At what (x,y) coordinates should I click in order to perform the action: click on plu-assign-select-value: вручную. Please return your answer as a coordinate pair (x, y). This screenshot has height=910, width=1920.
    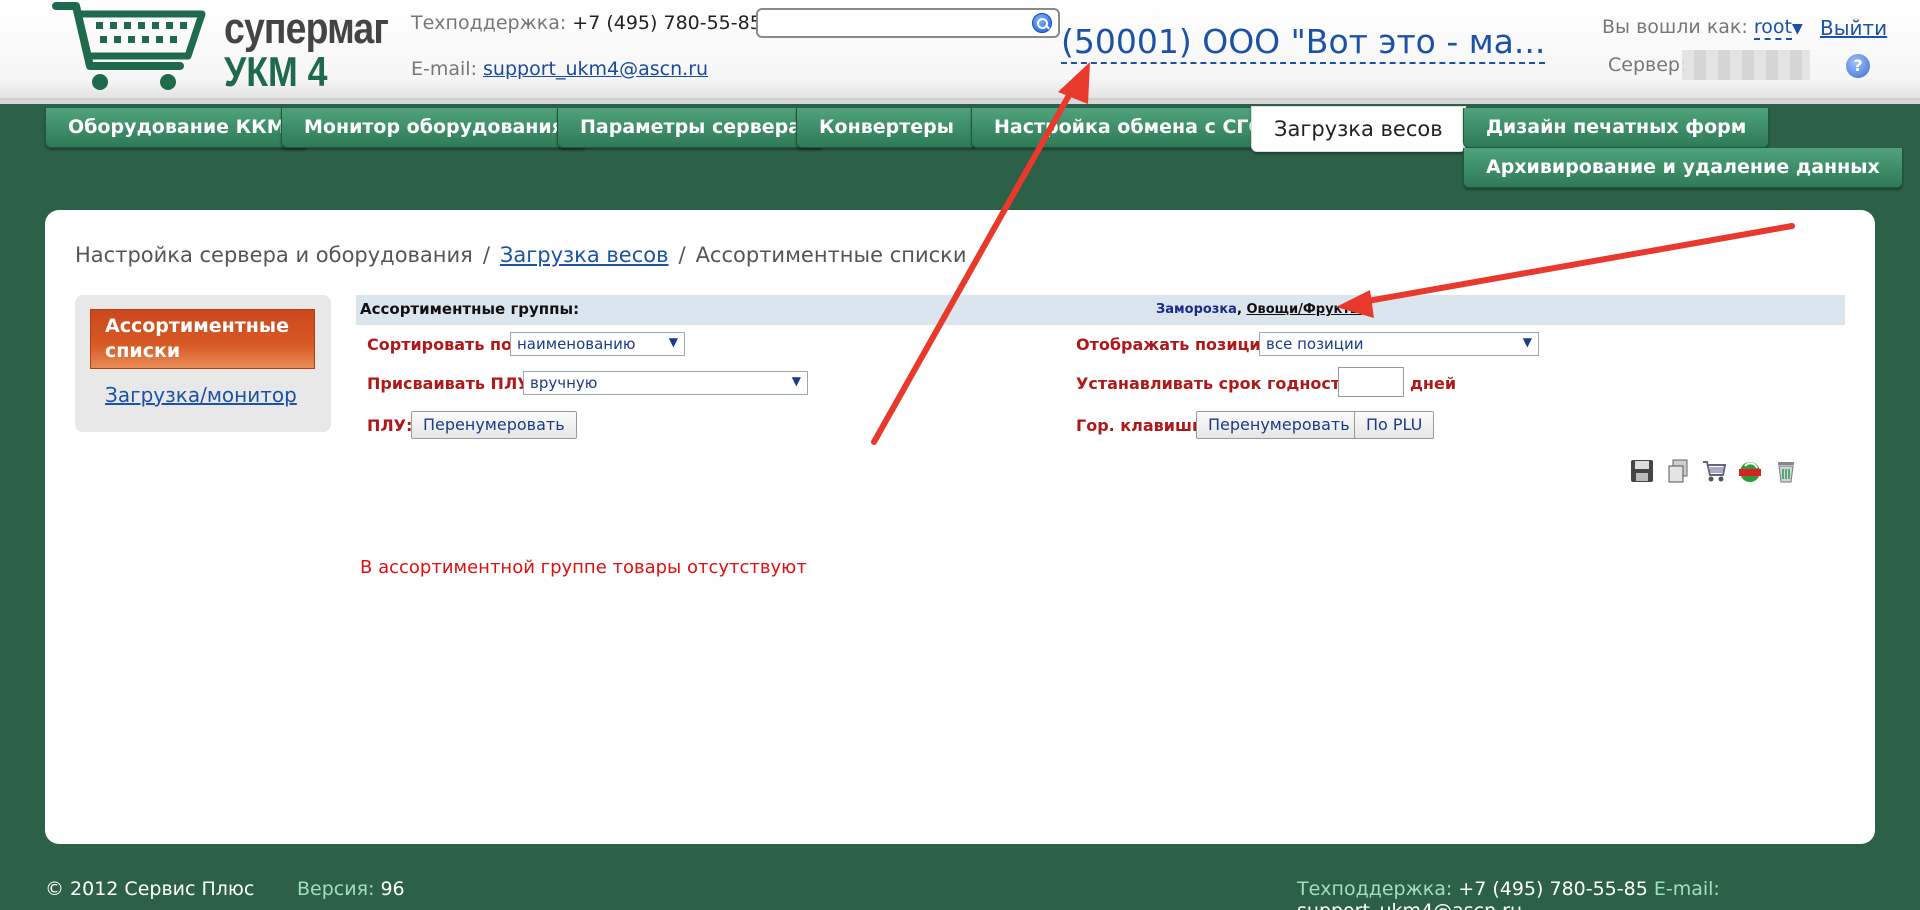
    Looking at the image, I should click on (564, 383).